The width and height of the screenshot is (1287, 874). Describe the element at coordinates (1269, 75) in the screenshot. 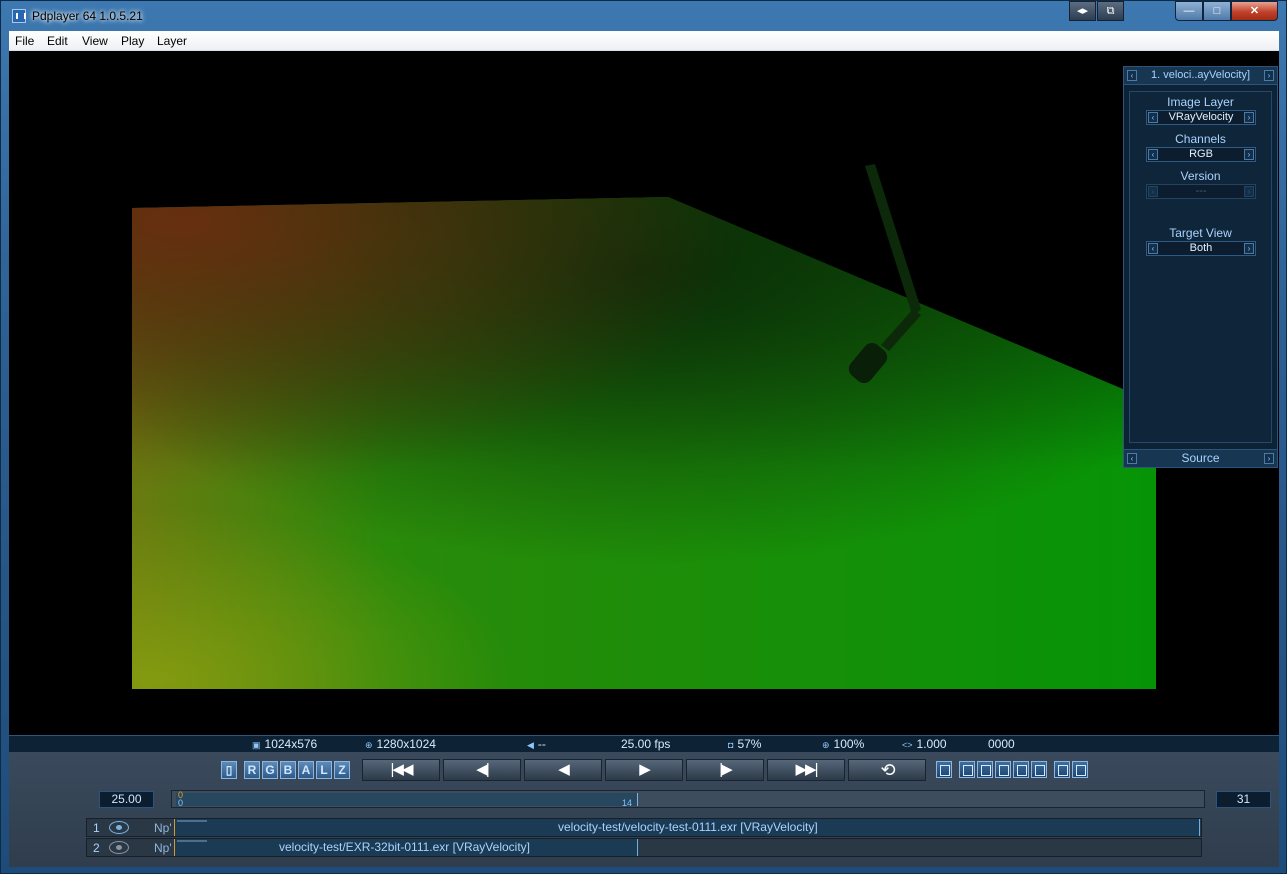

I see `next-layer-arrow-icon: ›` at that location.